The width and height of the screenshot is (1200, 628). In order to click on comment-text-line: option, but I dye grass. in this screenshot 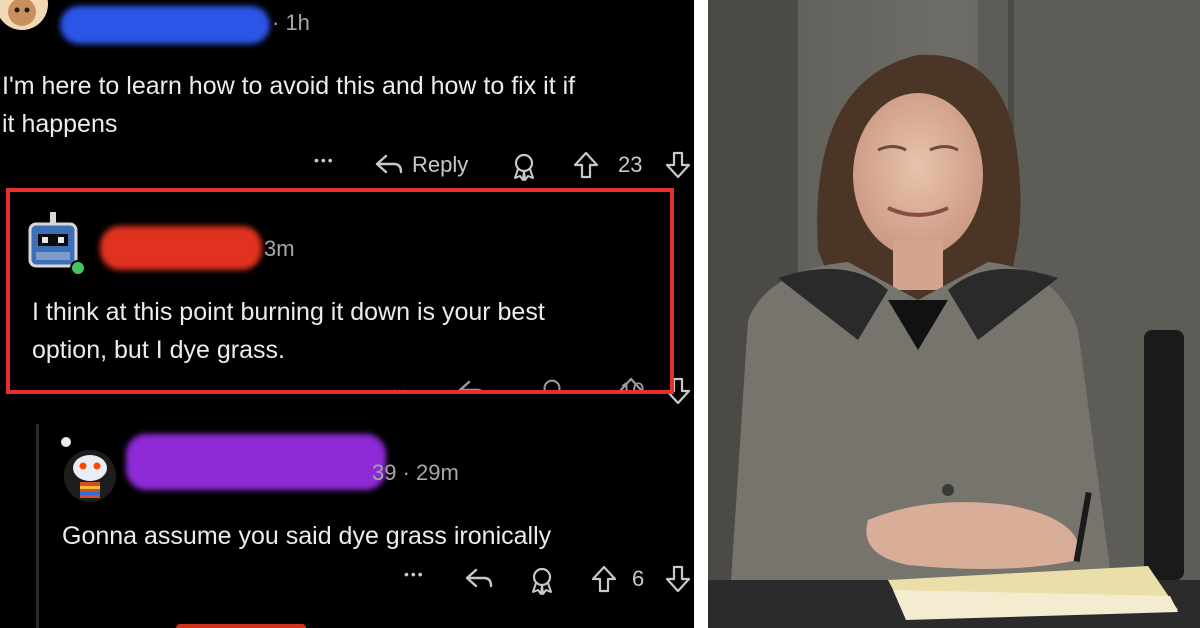, I will do `click(158, 350)`.